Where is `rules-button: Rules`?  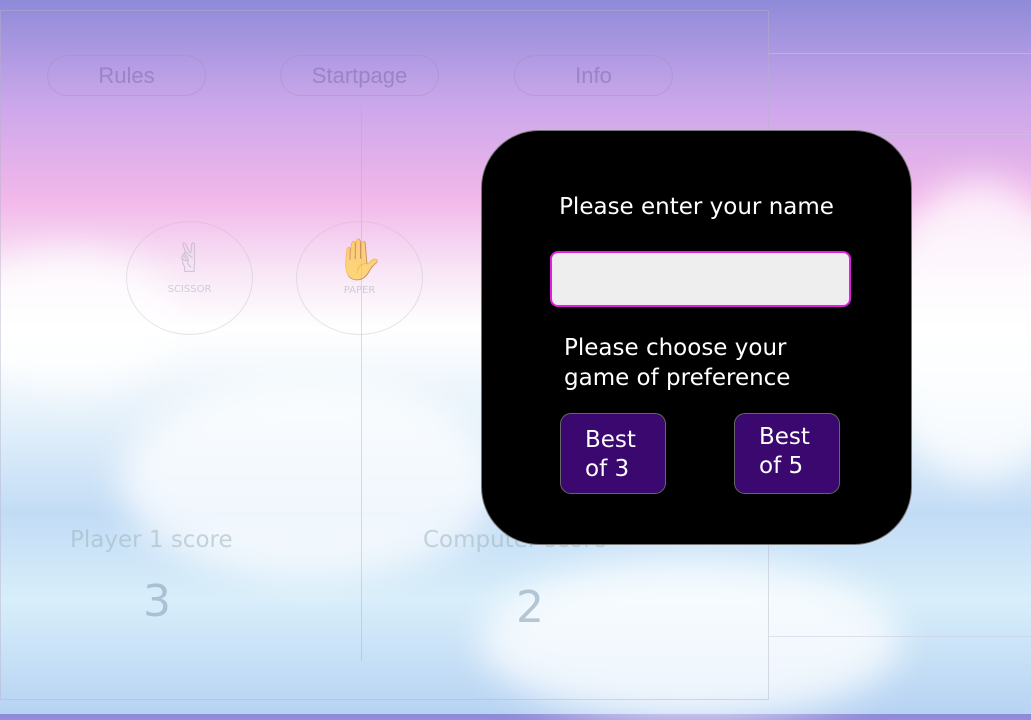
rules-button: Rules is located at coordinates (126, 75).